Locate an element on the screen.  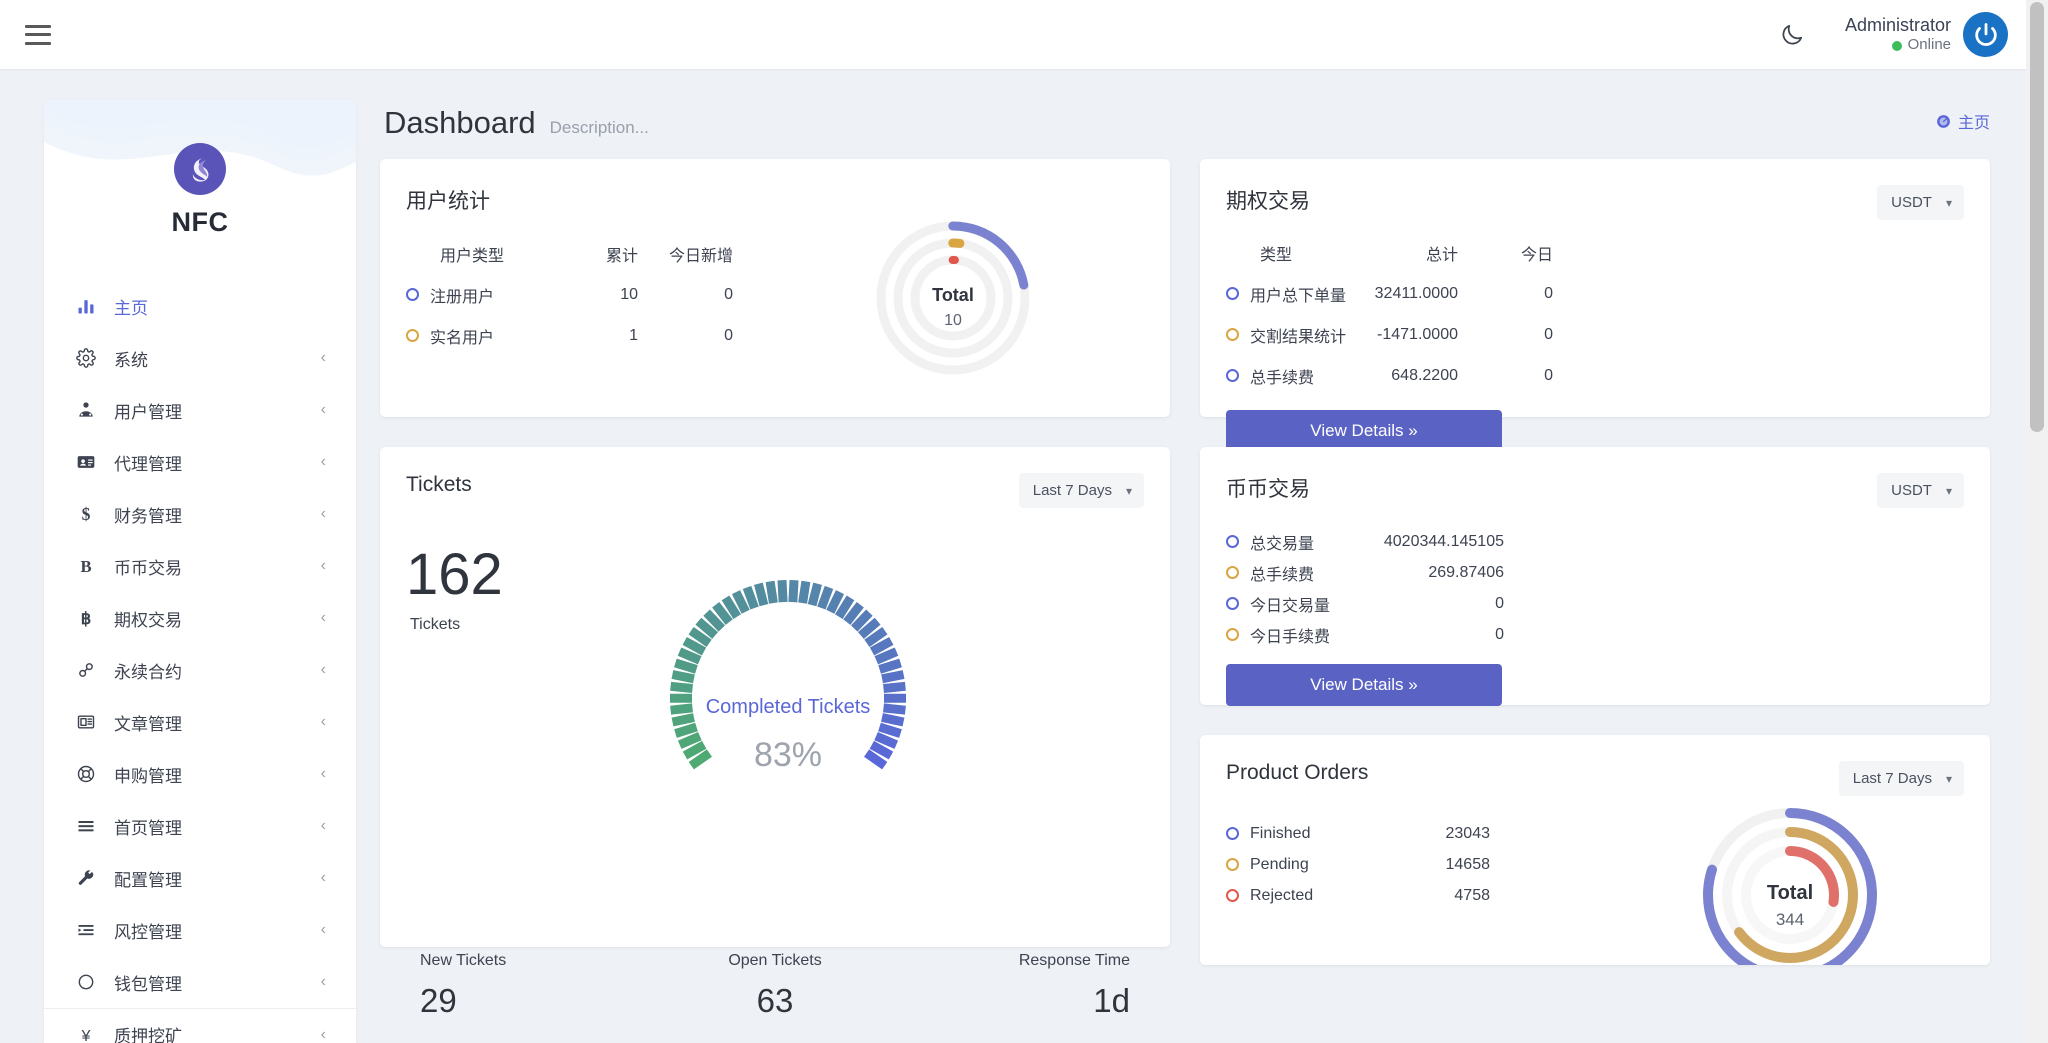
options-view-details-button: View Details » is located at coordinates (1364, 431).